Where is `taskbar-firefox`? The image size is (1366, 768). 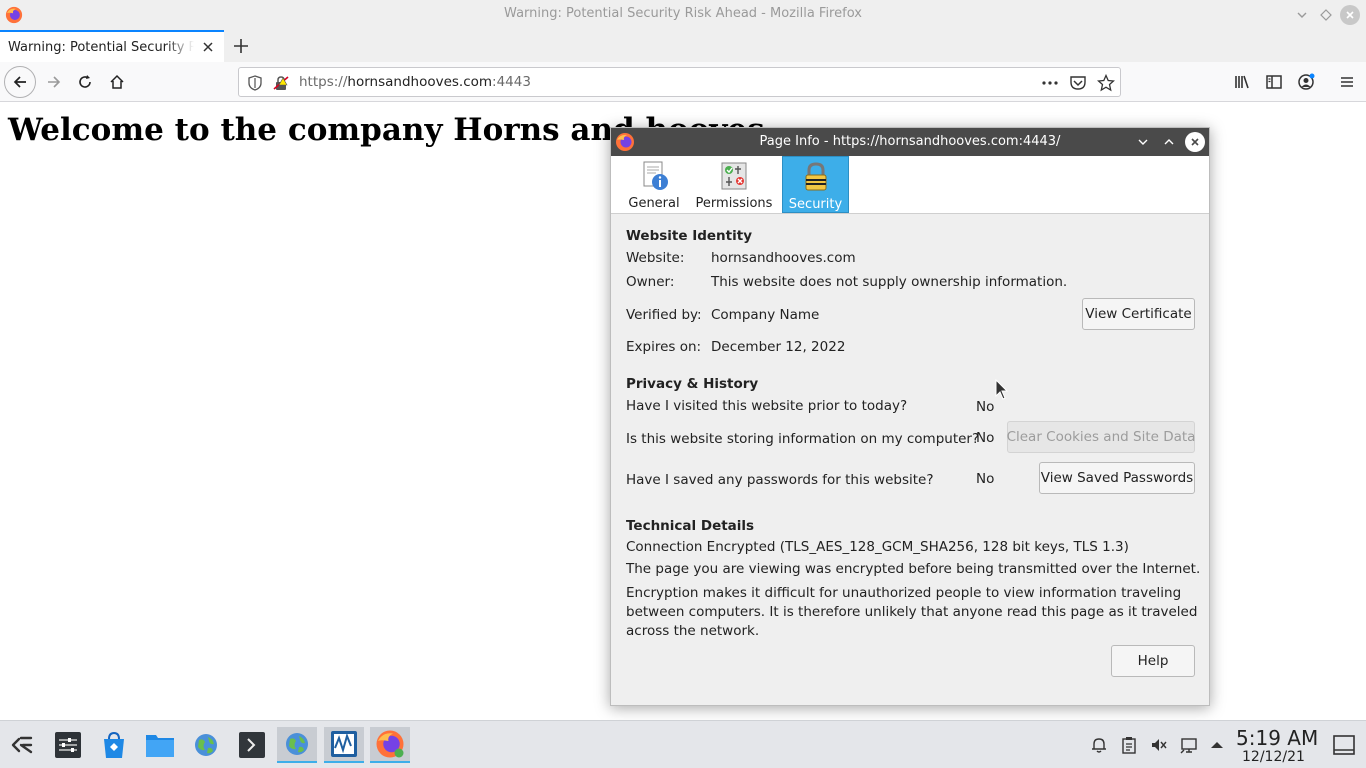 taskbar-firefox is located at coordinates (390, 745).